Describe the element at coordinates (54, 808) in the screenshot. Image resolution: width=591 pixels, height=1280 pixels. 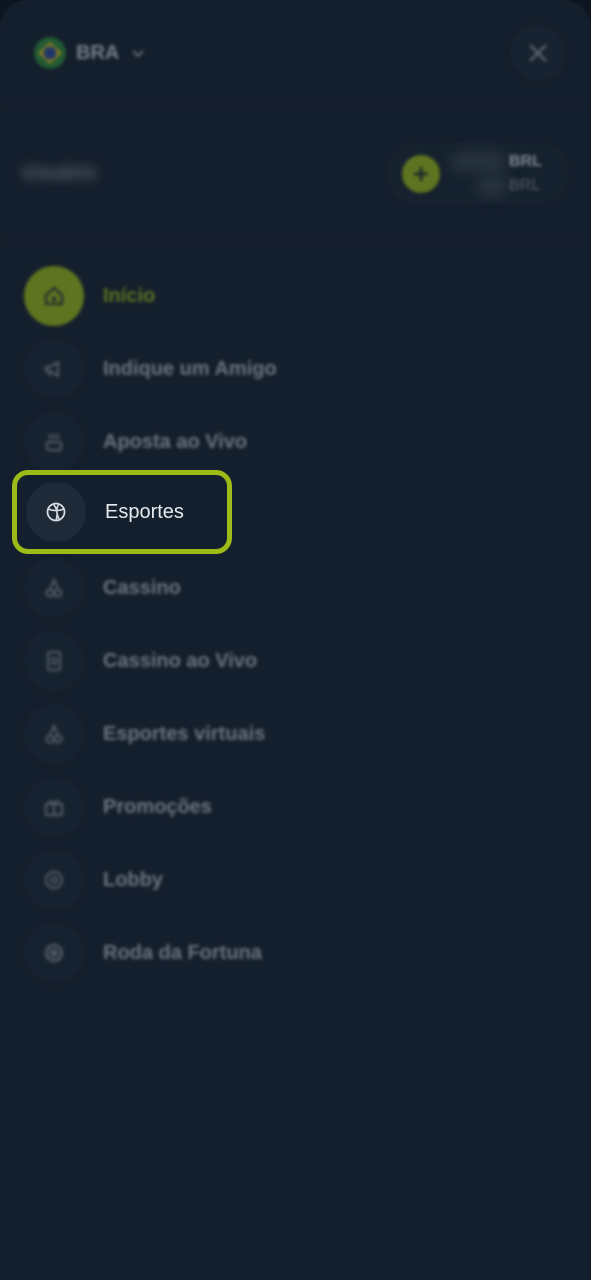
I see `gift-icon` at that location.